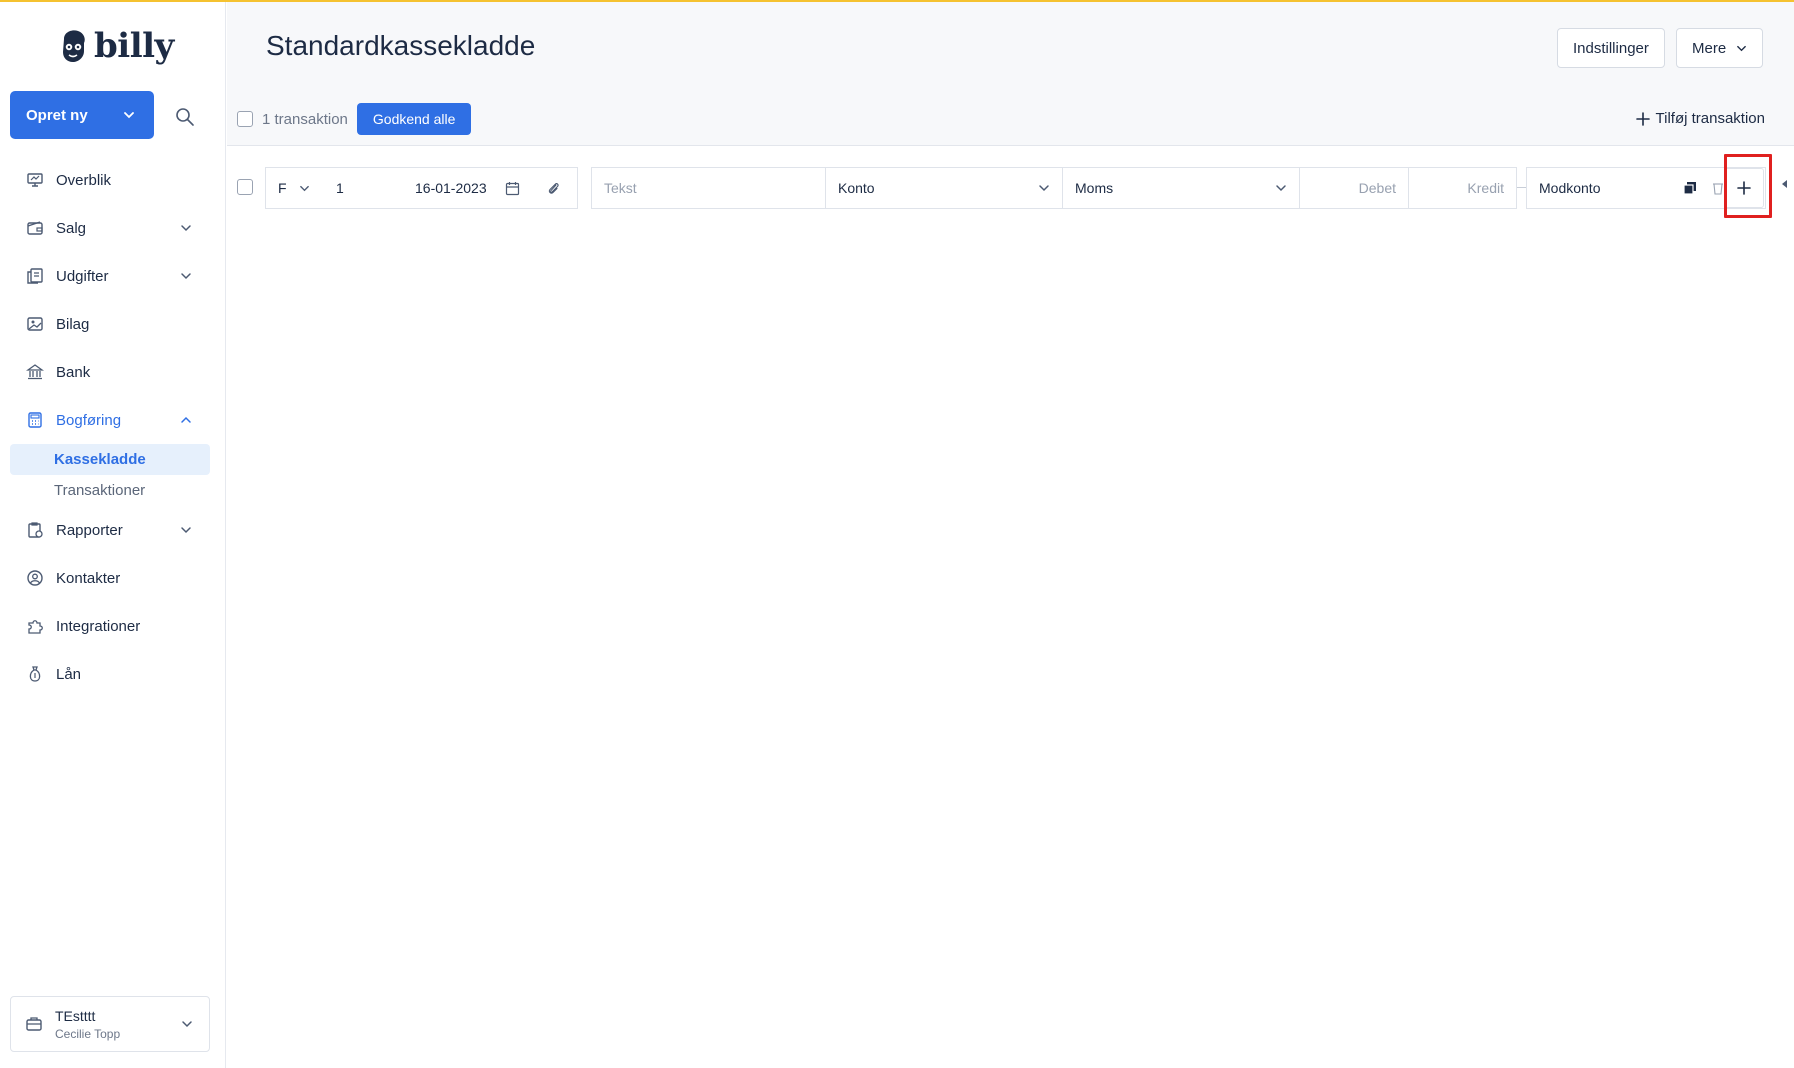 The height and width of the screenshot is (1068, 1794). I want to click on wallet-icon, so click(35, 228).